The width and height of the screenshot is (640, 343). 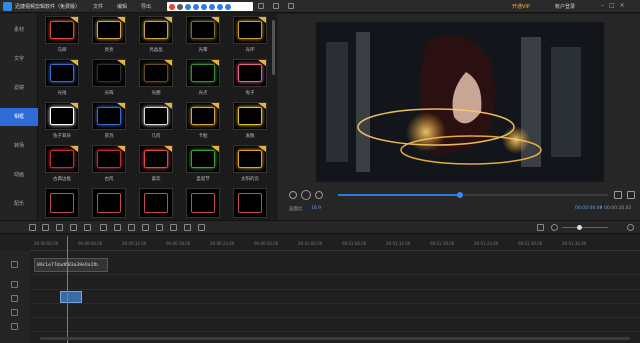 I want to click on video-track-icon, so click(x=14, y=264).